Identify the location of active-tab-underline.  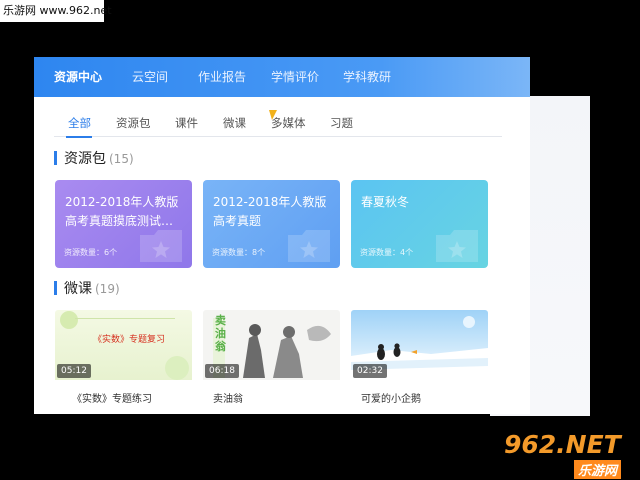
(79, 137).